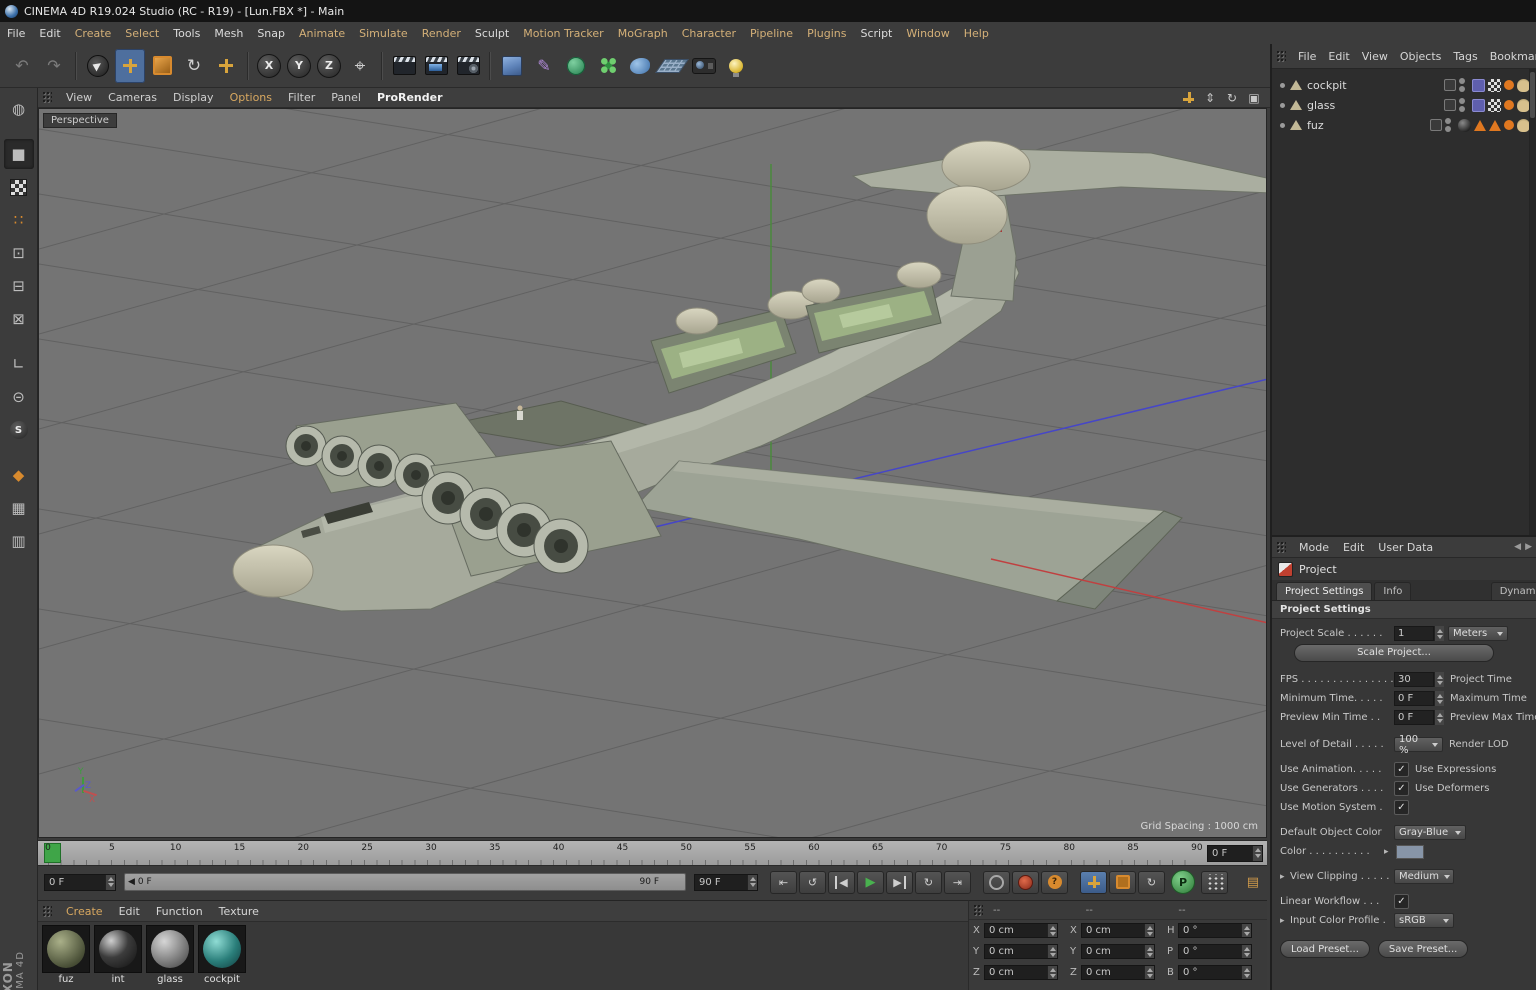 The height and width of the screenshot is (990, 1536). Describe the element at coordinates (19, 475) in the screenshot. I see `paint-setup-button: ◆` at that location.